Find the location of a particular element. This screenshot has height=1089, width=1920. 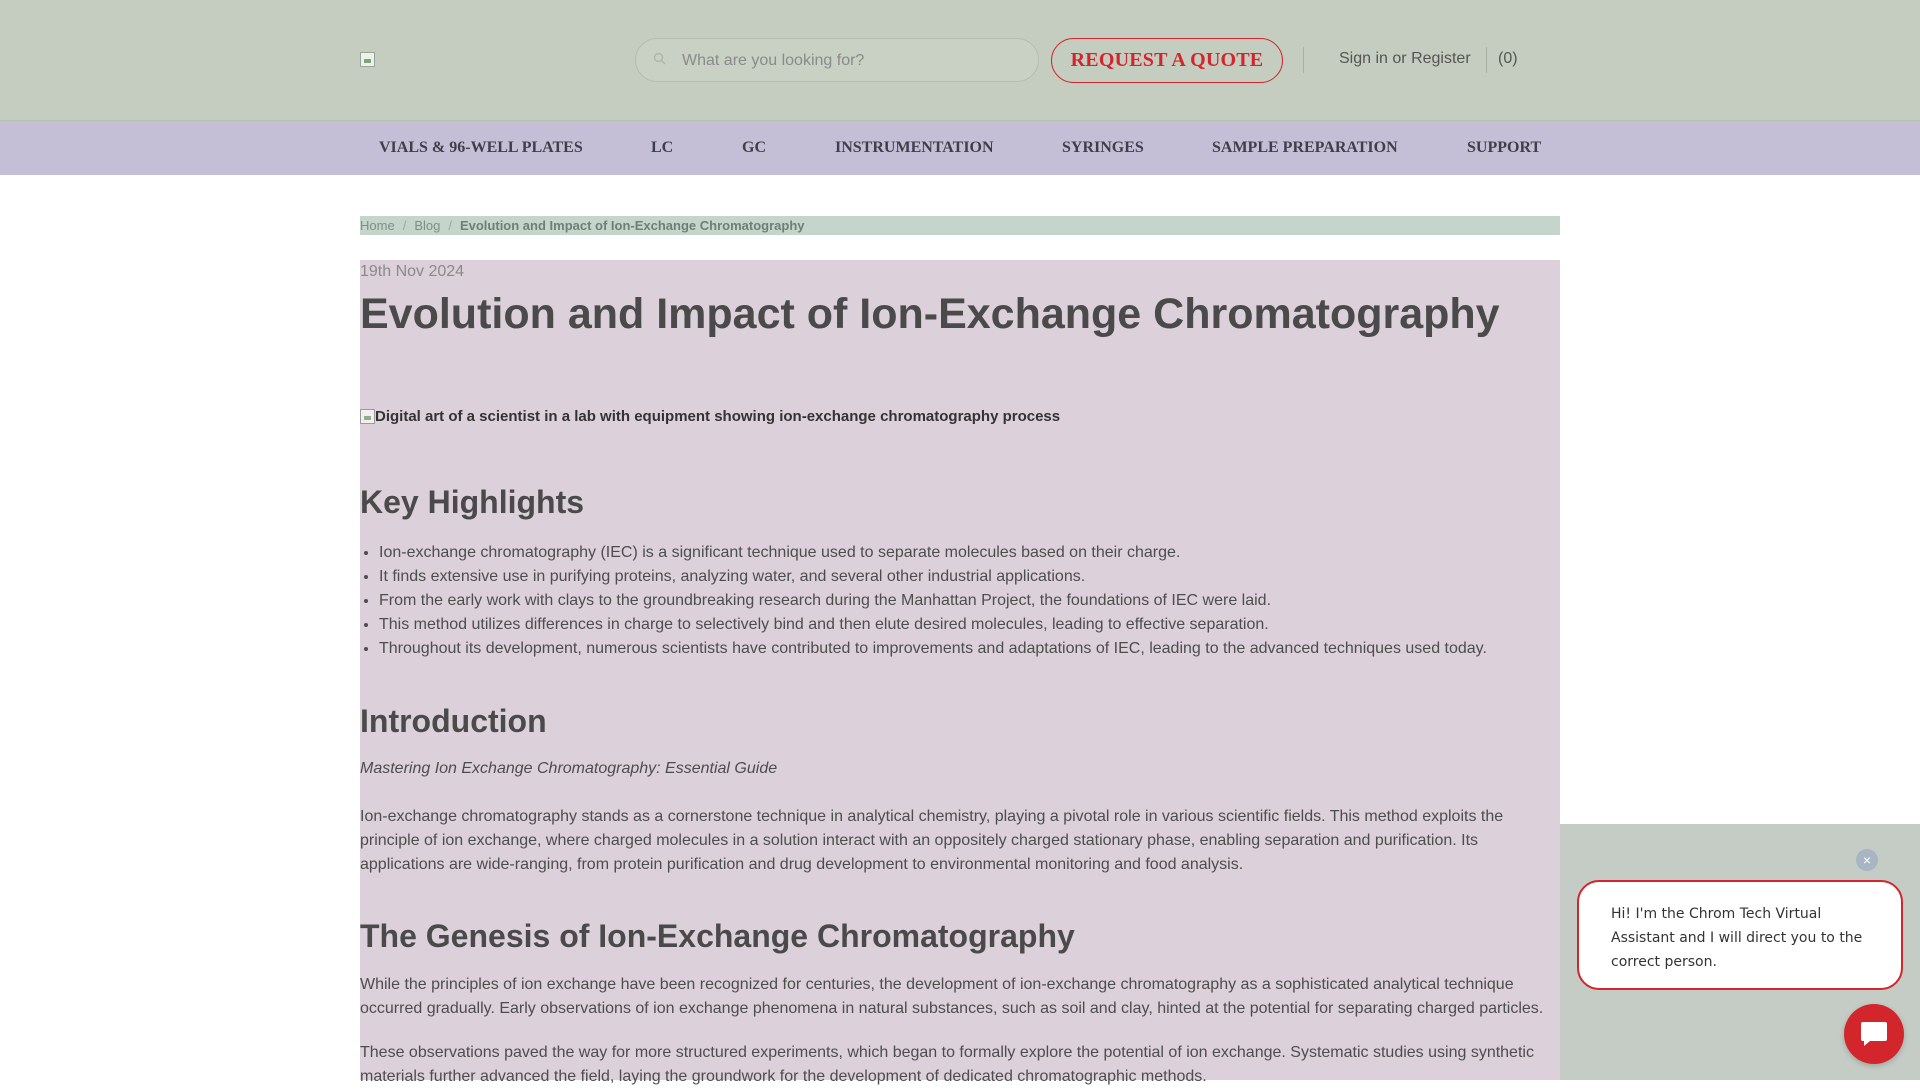

breadcrumb-home: Home is located at coordinates (377, 225).